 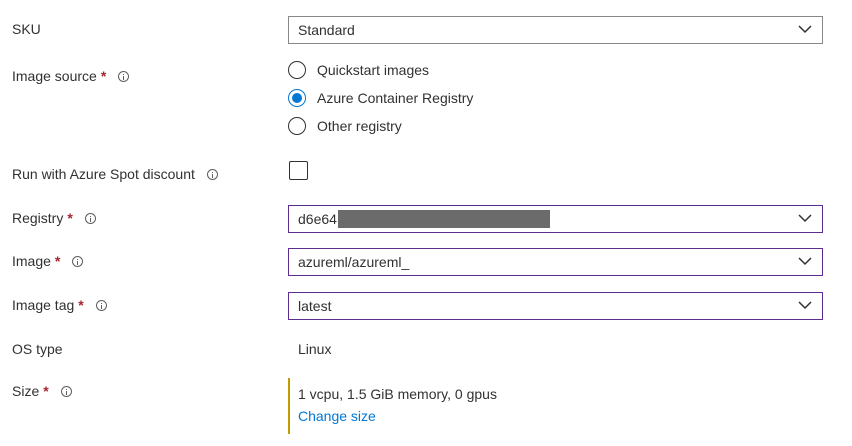 I want to click on sku-label: SKU, so click(x=26, y=29).